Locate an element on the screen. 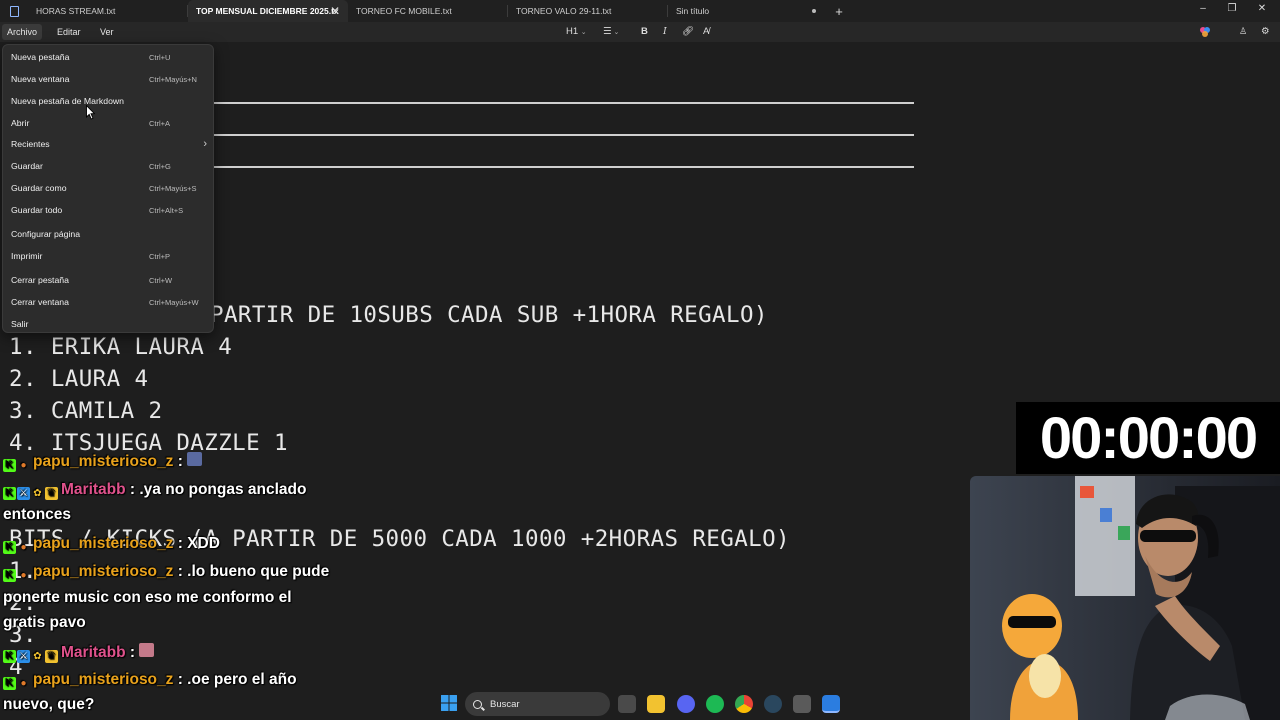 The height and width of the screenshot is (720, 1280). chat-text: : .ya no pongas anclado is located at coordinates (218, 489).